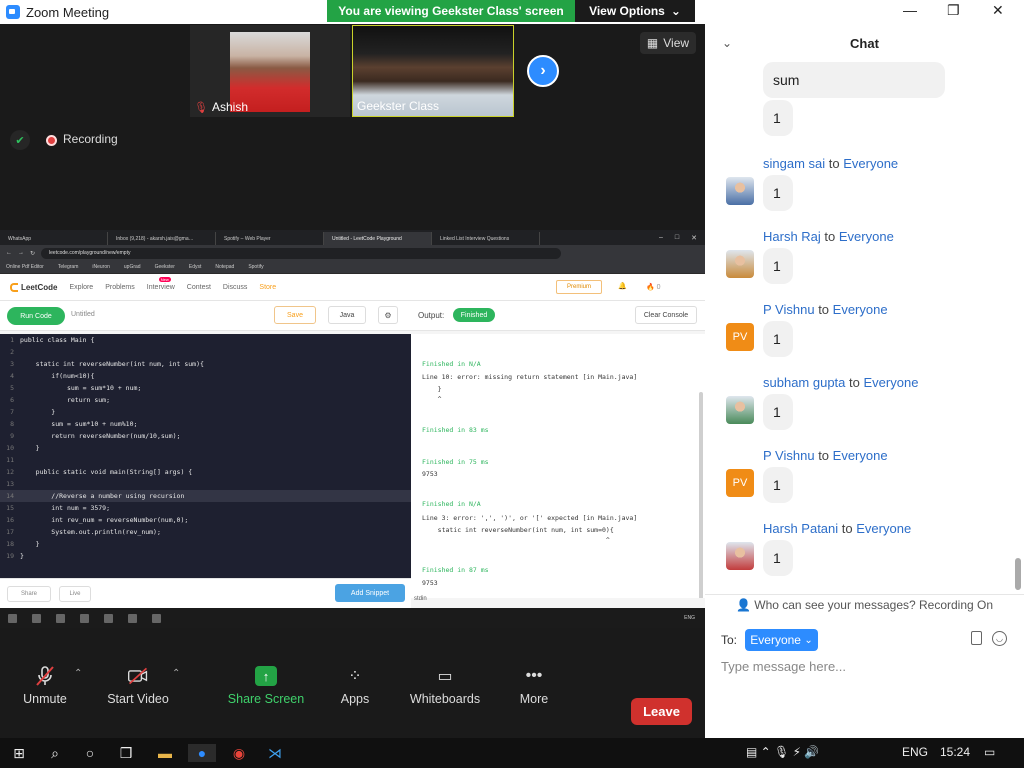 This screenshot has width=1024, height=768. What do you see at coordinates (202, 753) in the screenshot?
I see `zoom-app-icon: ●` at bounding box center [202, 753].